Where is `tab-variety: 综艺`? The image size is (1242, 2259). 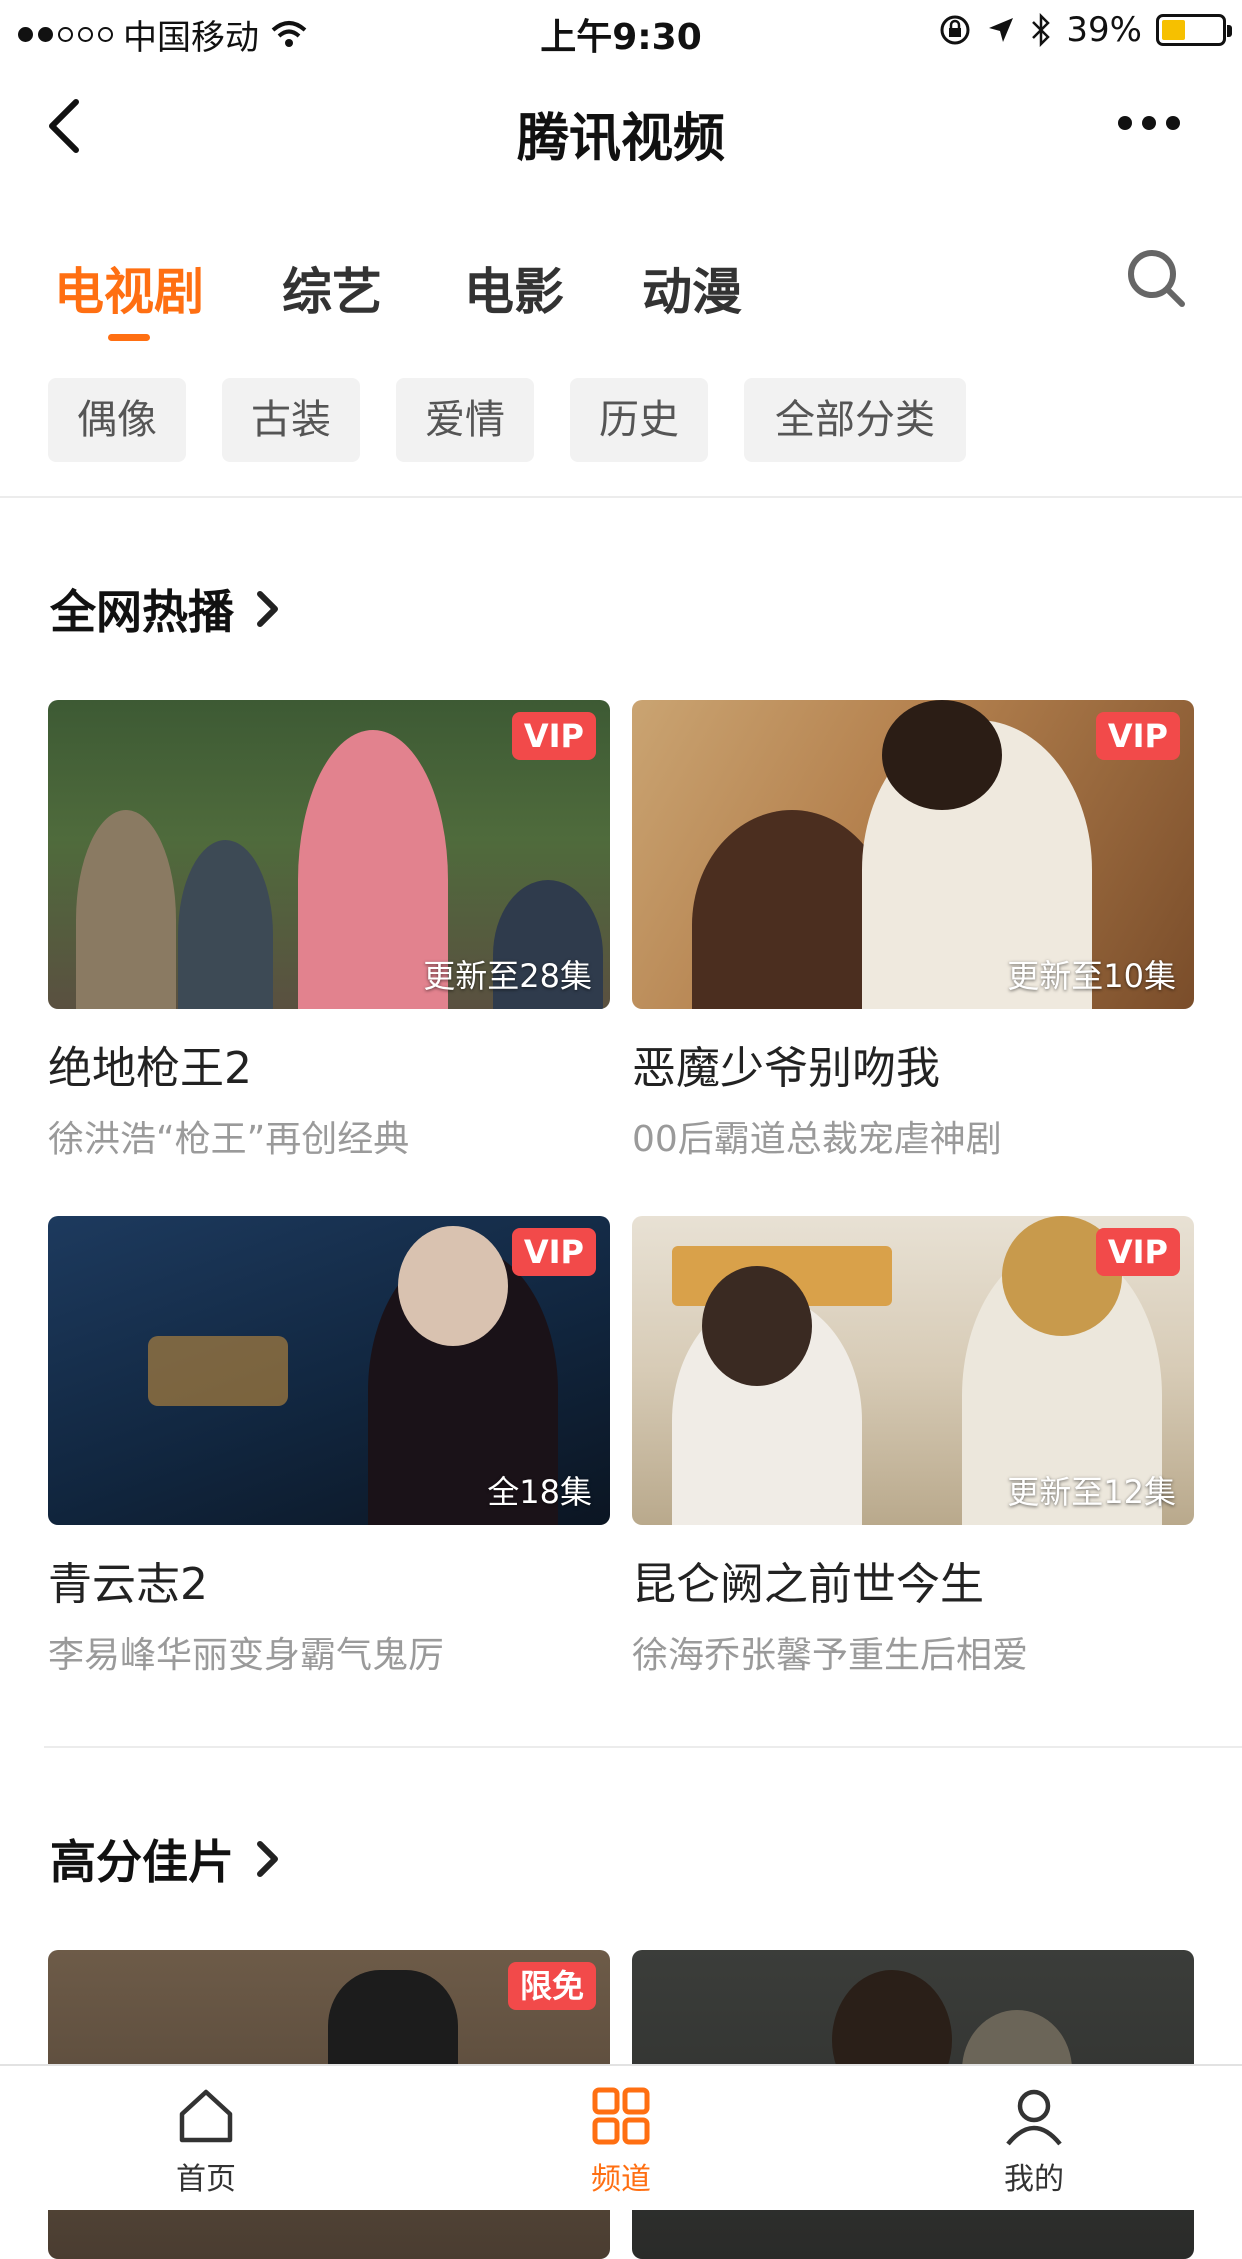
tab-variety: 综艺 is located at coordinates (332, 288).